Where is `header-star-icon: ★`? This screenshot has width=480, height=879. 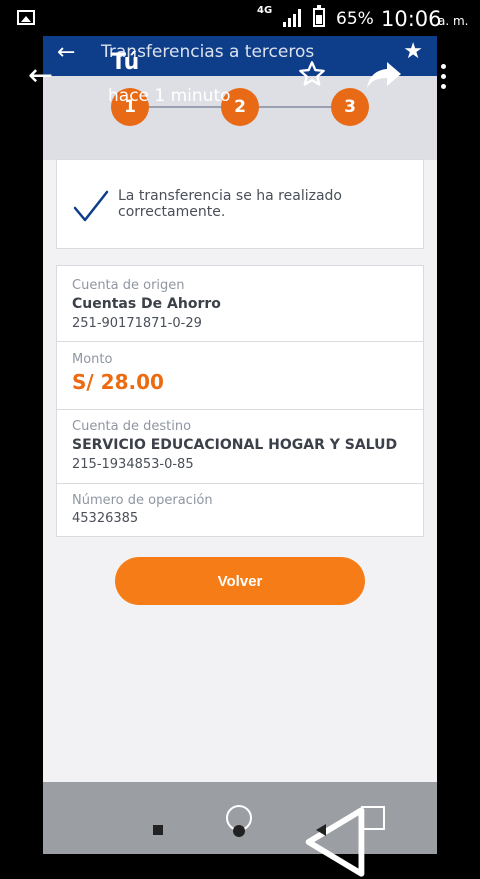 header-star-icon: ★ is located at coordinates (413, 51).